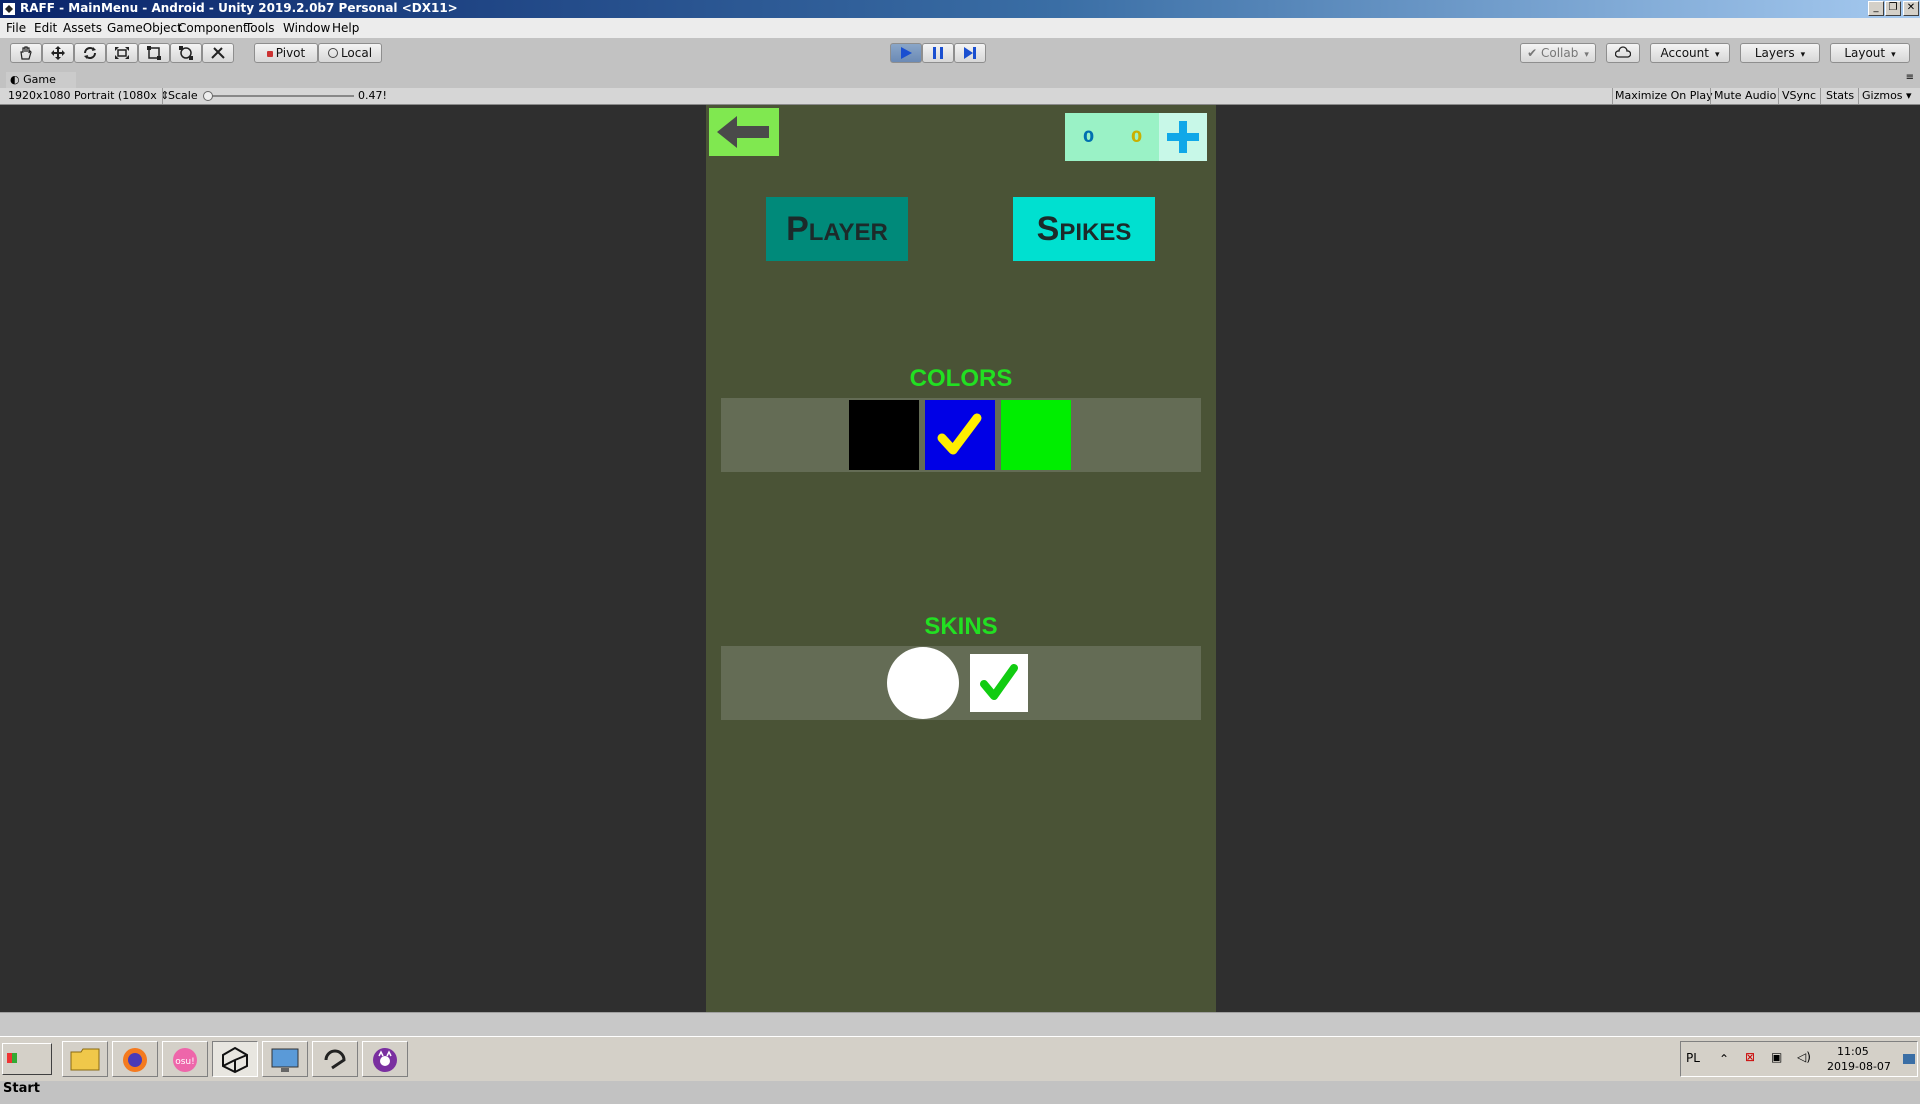 Image resolution: width=1920 pixels, height=1104 pixels. What do you see at coordinates (1137, 136) in the screenshot?
I see `counter-b-value: 0` at bounding box center [1137, 136].